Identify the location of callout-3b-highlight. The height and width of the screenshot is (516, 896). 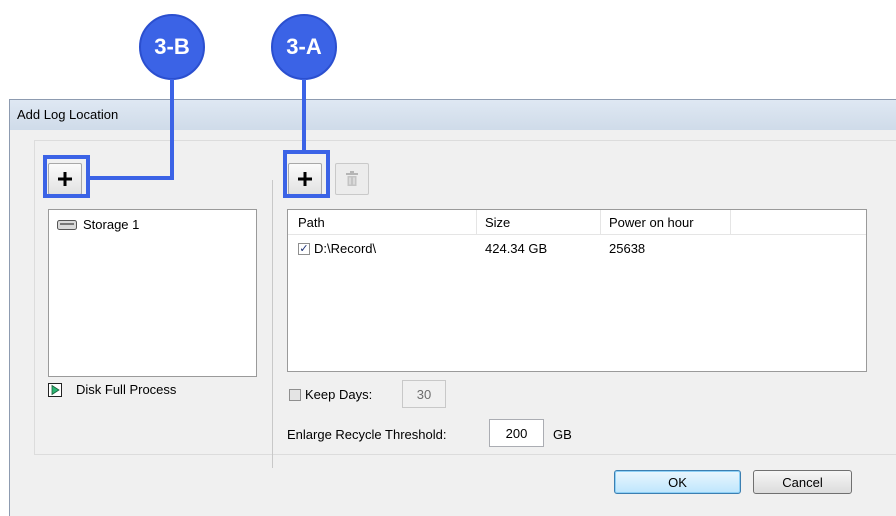
(66, 176).